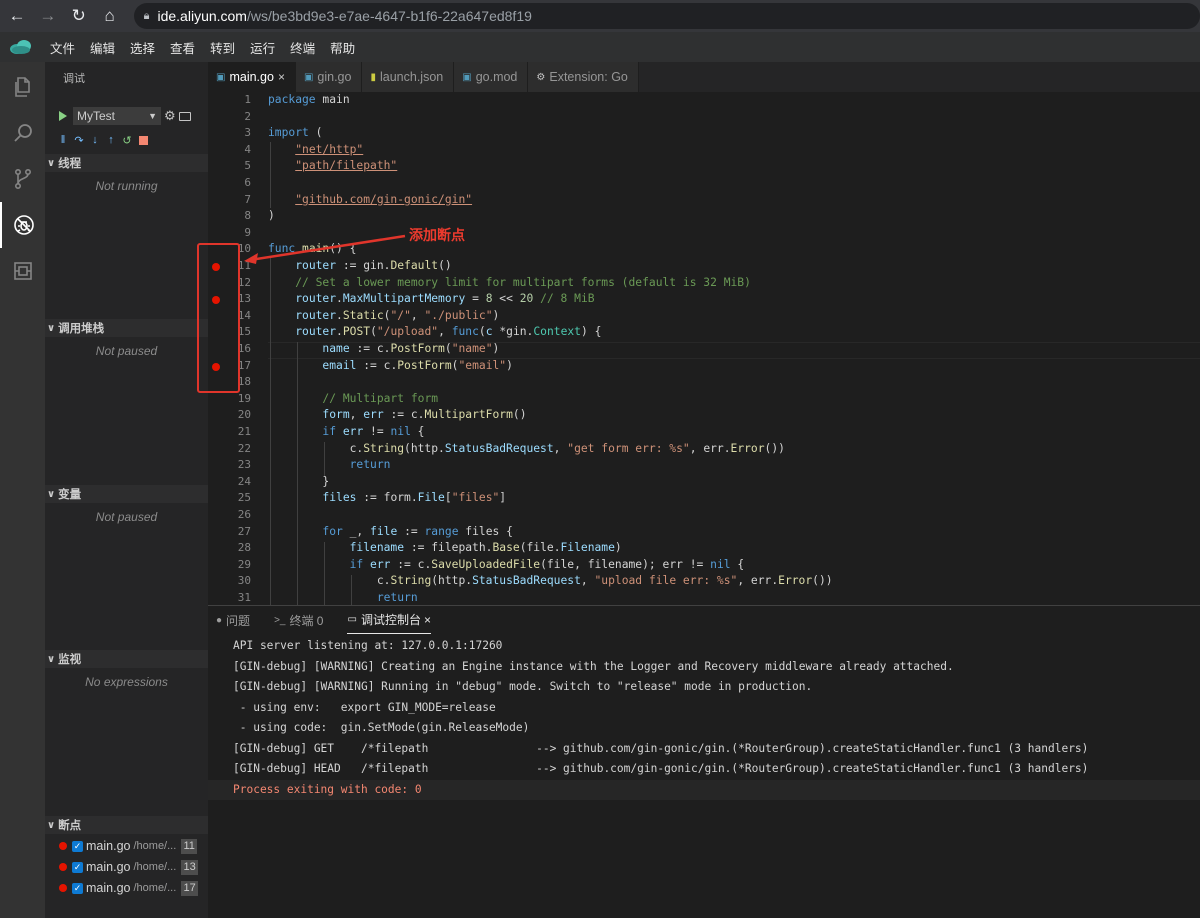 The height and width of the screenshot is (918, 1200). Describe the element at coordinates (51, 163) in the screenshot. I see `chevron-down-icon: ∨` at that location.